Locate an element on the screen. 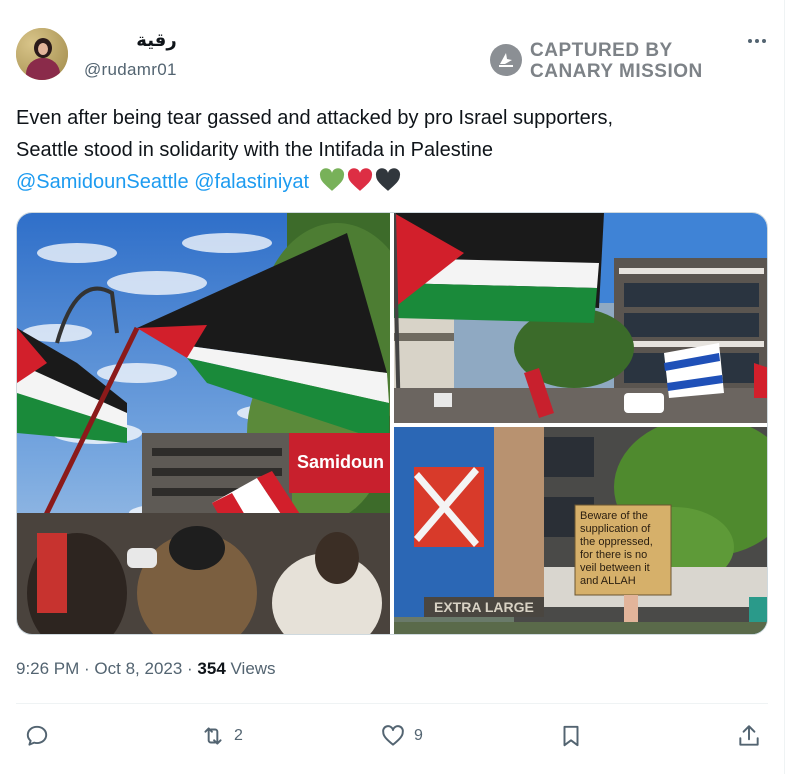  retweet-button: 2 is located at coordinates (221, 736).